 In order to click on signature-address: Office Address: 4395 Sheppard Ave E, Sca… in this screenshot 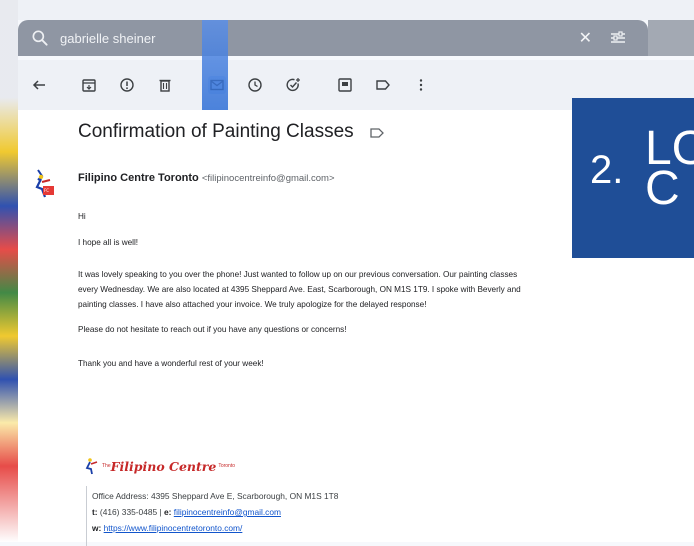, I will do `click(215, 496)`.